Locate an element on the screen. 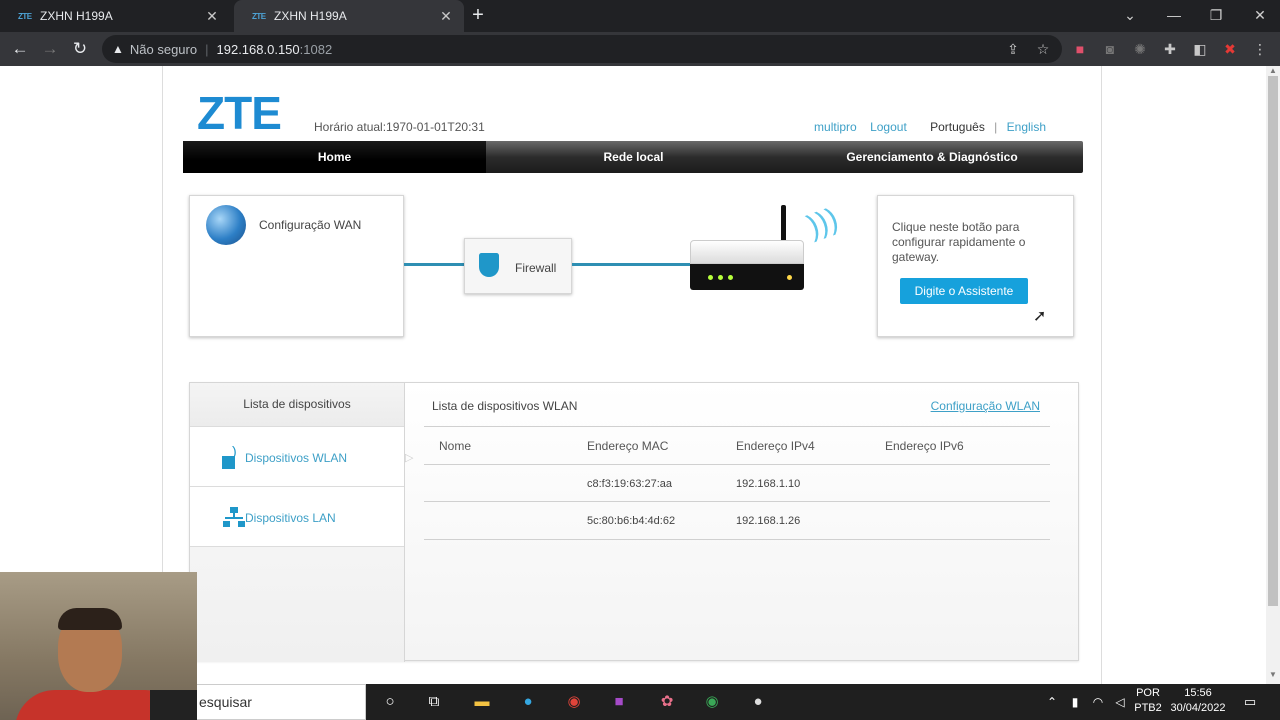 Image resolution: width=1280 pixels, height=720 pixels. firewall-card: Firewall is located at coordinates (518, 266).